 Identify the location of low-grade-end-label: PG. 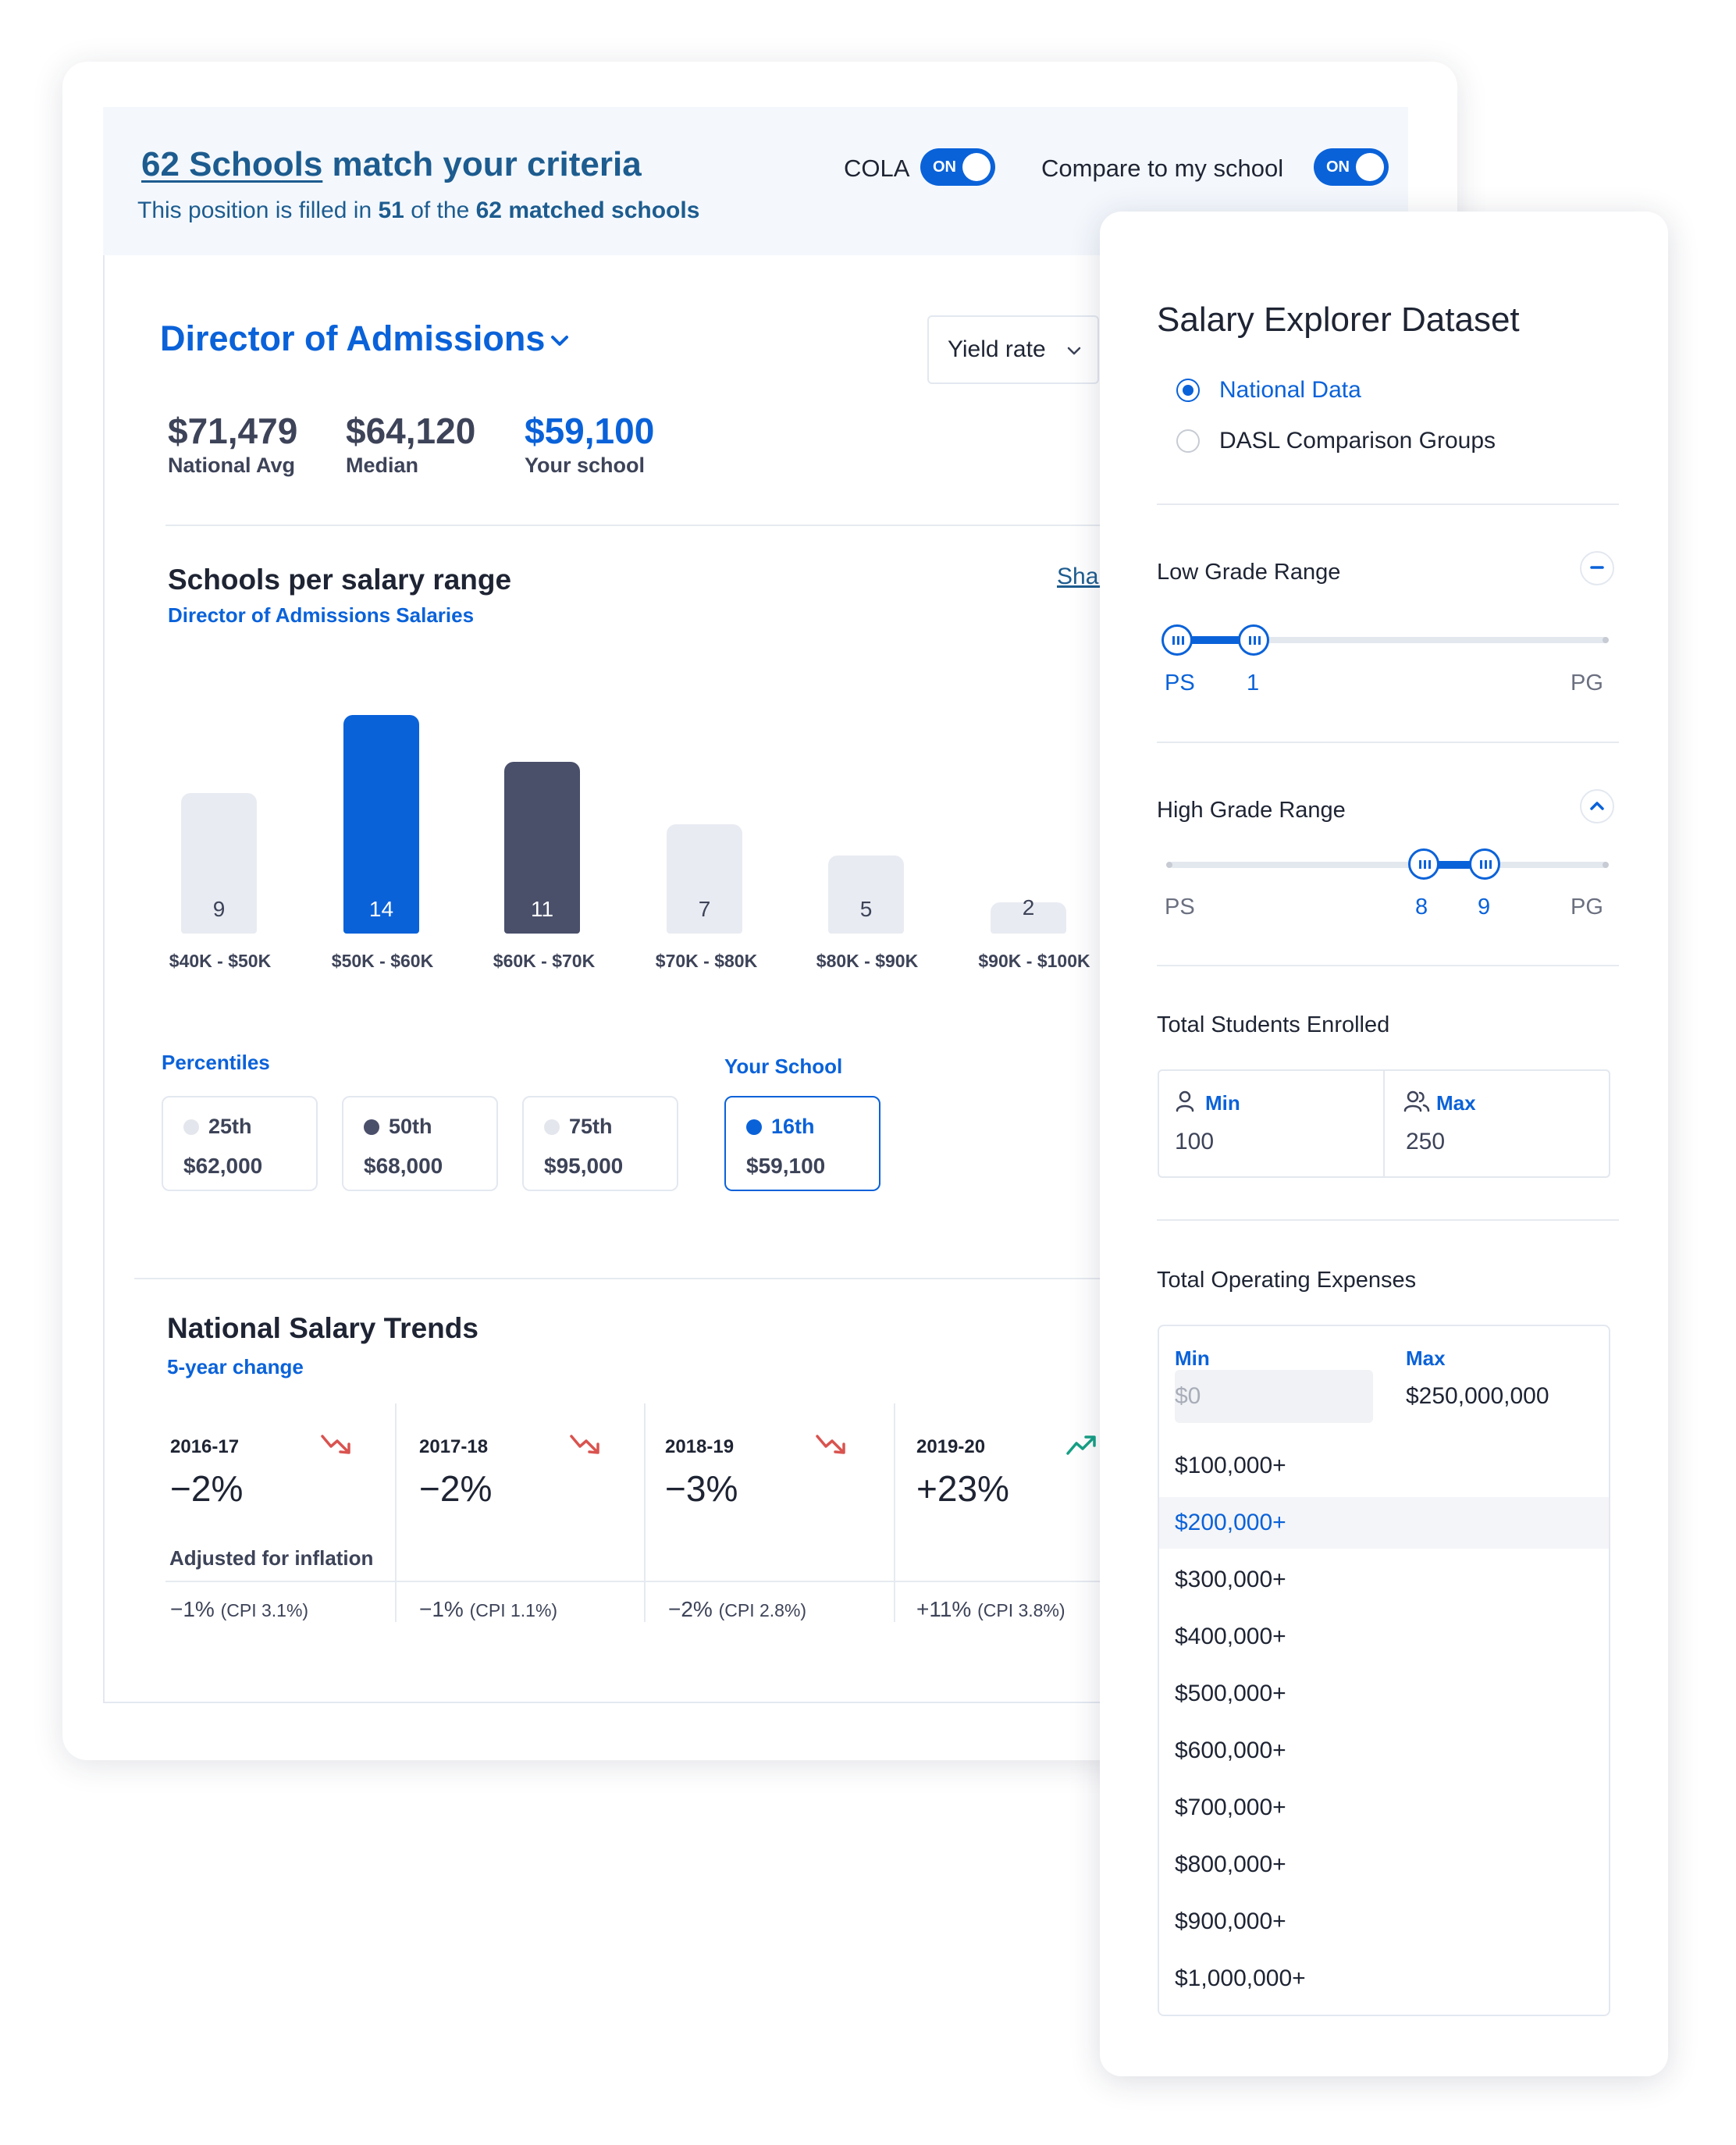
(1587, 683).